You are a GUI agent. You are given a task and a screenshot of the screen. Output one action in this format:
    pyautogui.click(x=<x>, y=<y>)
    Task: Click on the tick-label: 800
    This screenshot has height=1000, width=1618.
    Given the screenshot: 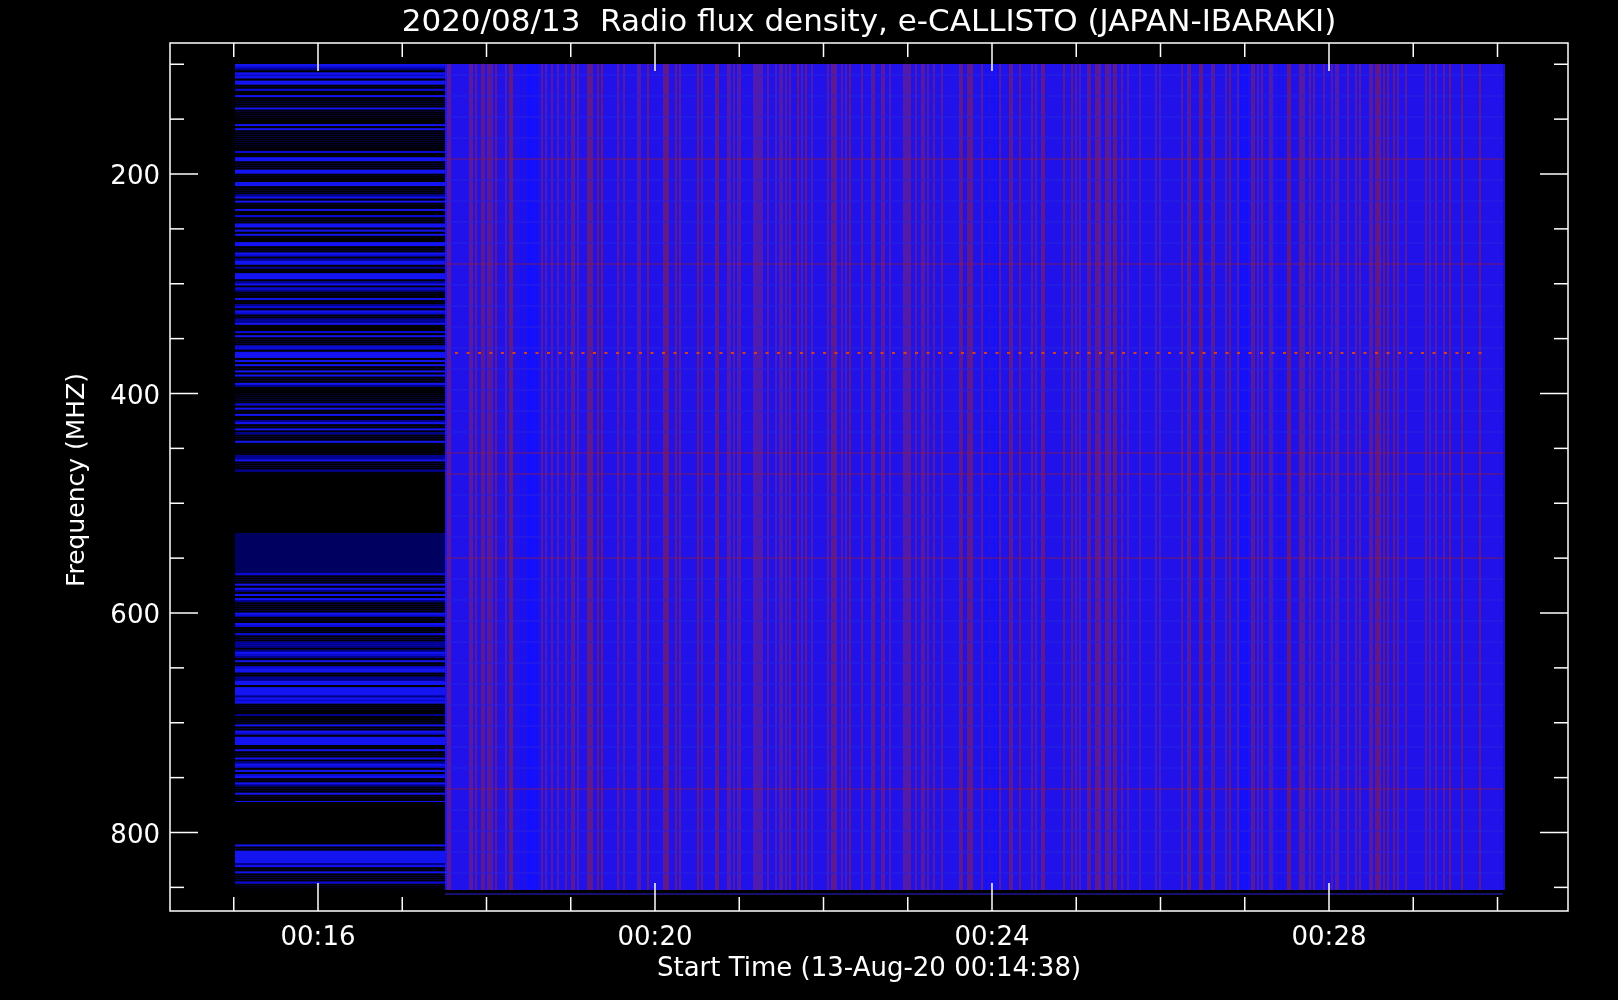 What is the action you would take?
    pyautogui.click(x=135, y=833)
    